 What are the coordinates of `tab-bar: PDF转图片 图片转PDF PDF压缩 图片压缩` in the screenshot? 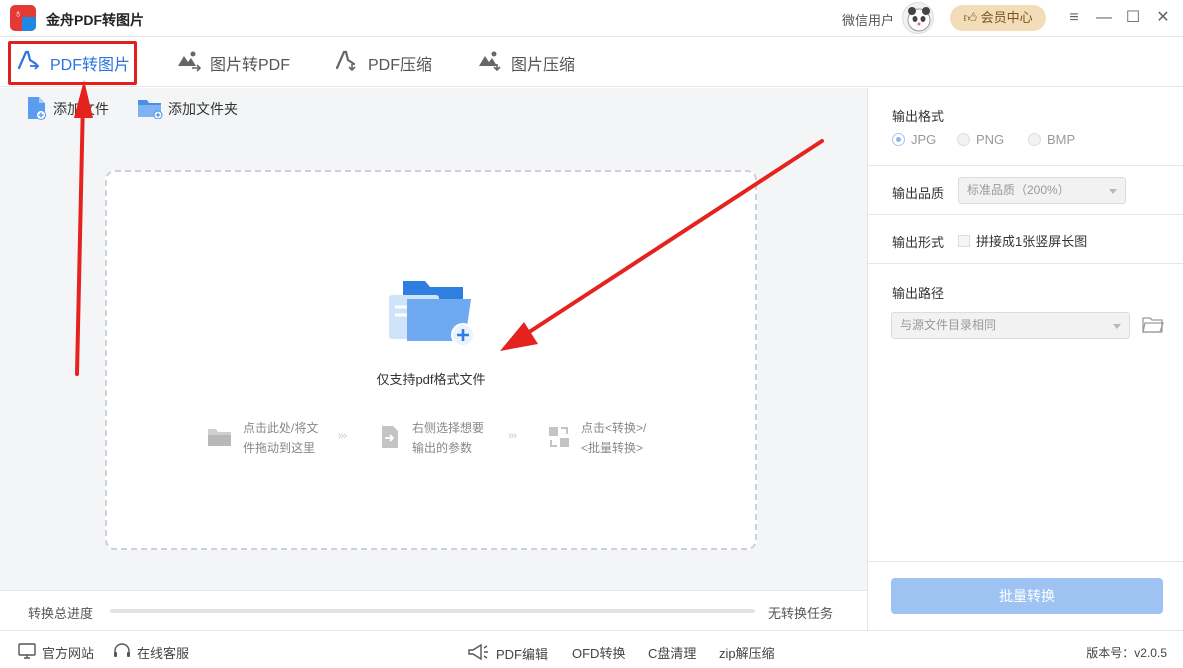 It's located at (591, 62).